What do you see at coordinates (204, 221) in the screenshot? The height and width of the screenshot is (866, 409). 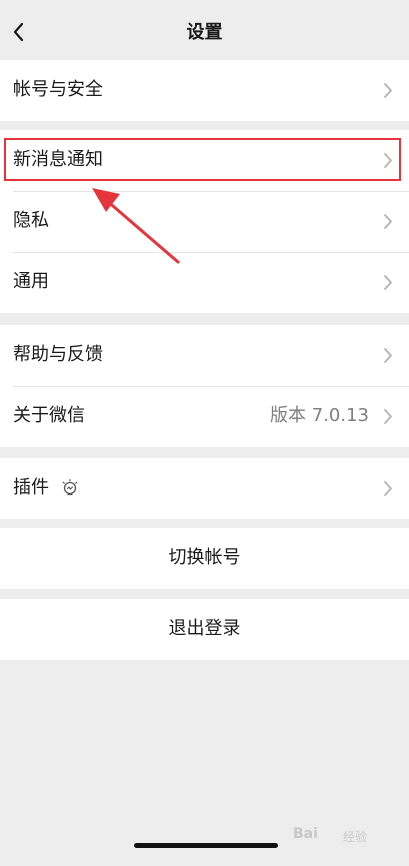 I see `settings-item-privacy: 隐私` at bounding box center [204, 221].